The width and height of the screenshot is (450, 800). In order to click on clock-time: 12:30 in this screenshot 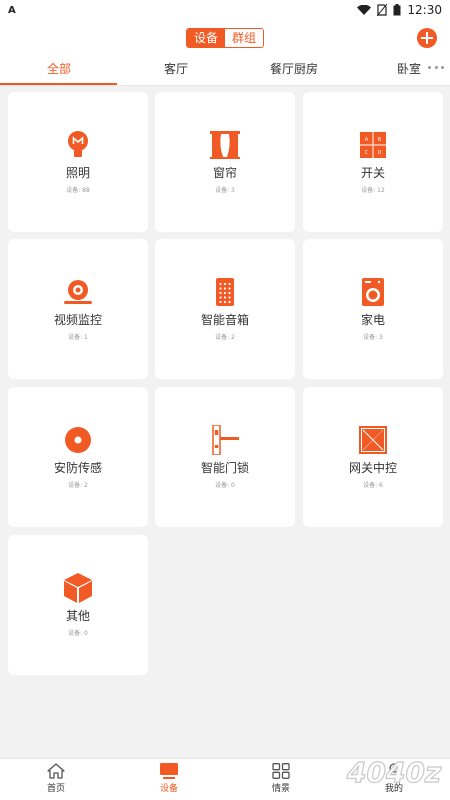, I will do `click(424, 10)`.